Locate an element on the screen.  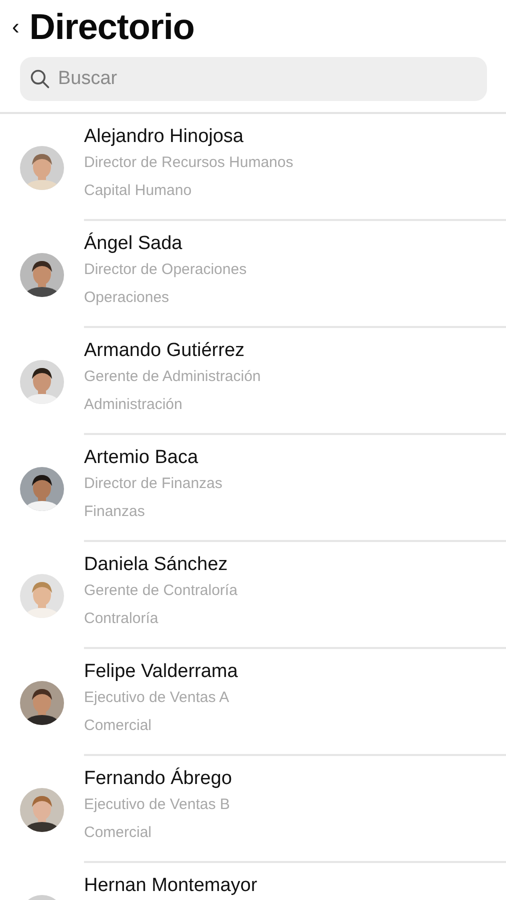
contact-name: Armando Gutiérrez is located at coordinates (295, 351).